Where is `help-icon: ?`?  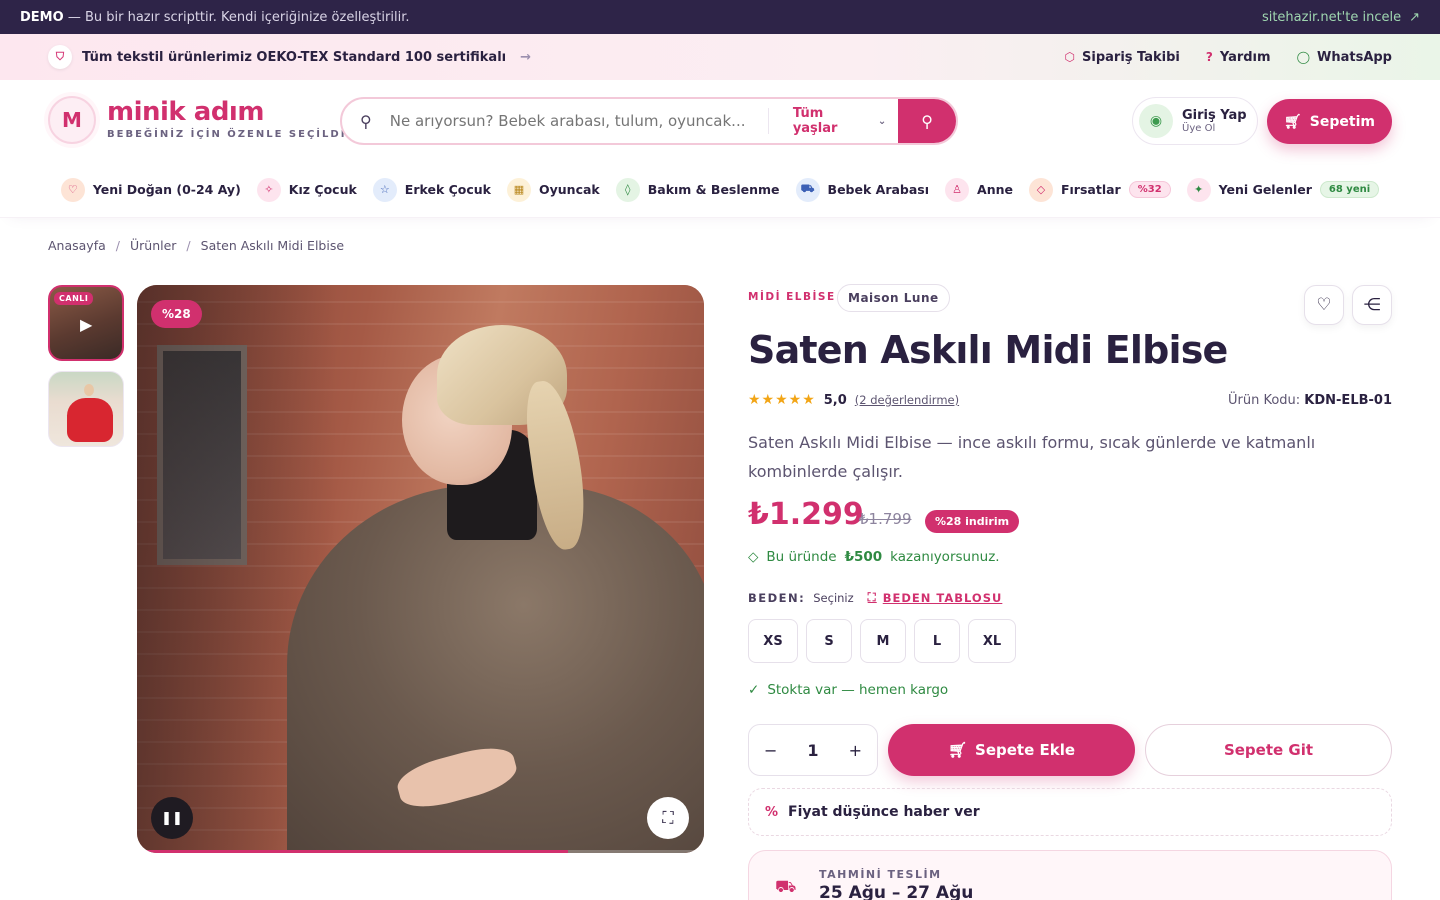
help-icon: ? is located at coordinates (1209, 57).